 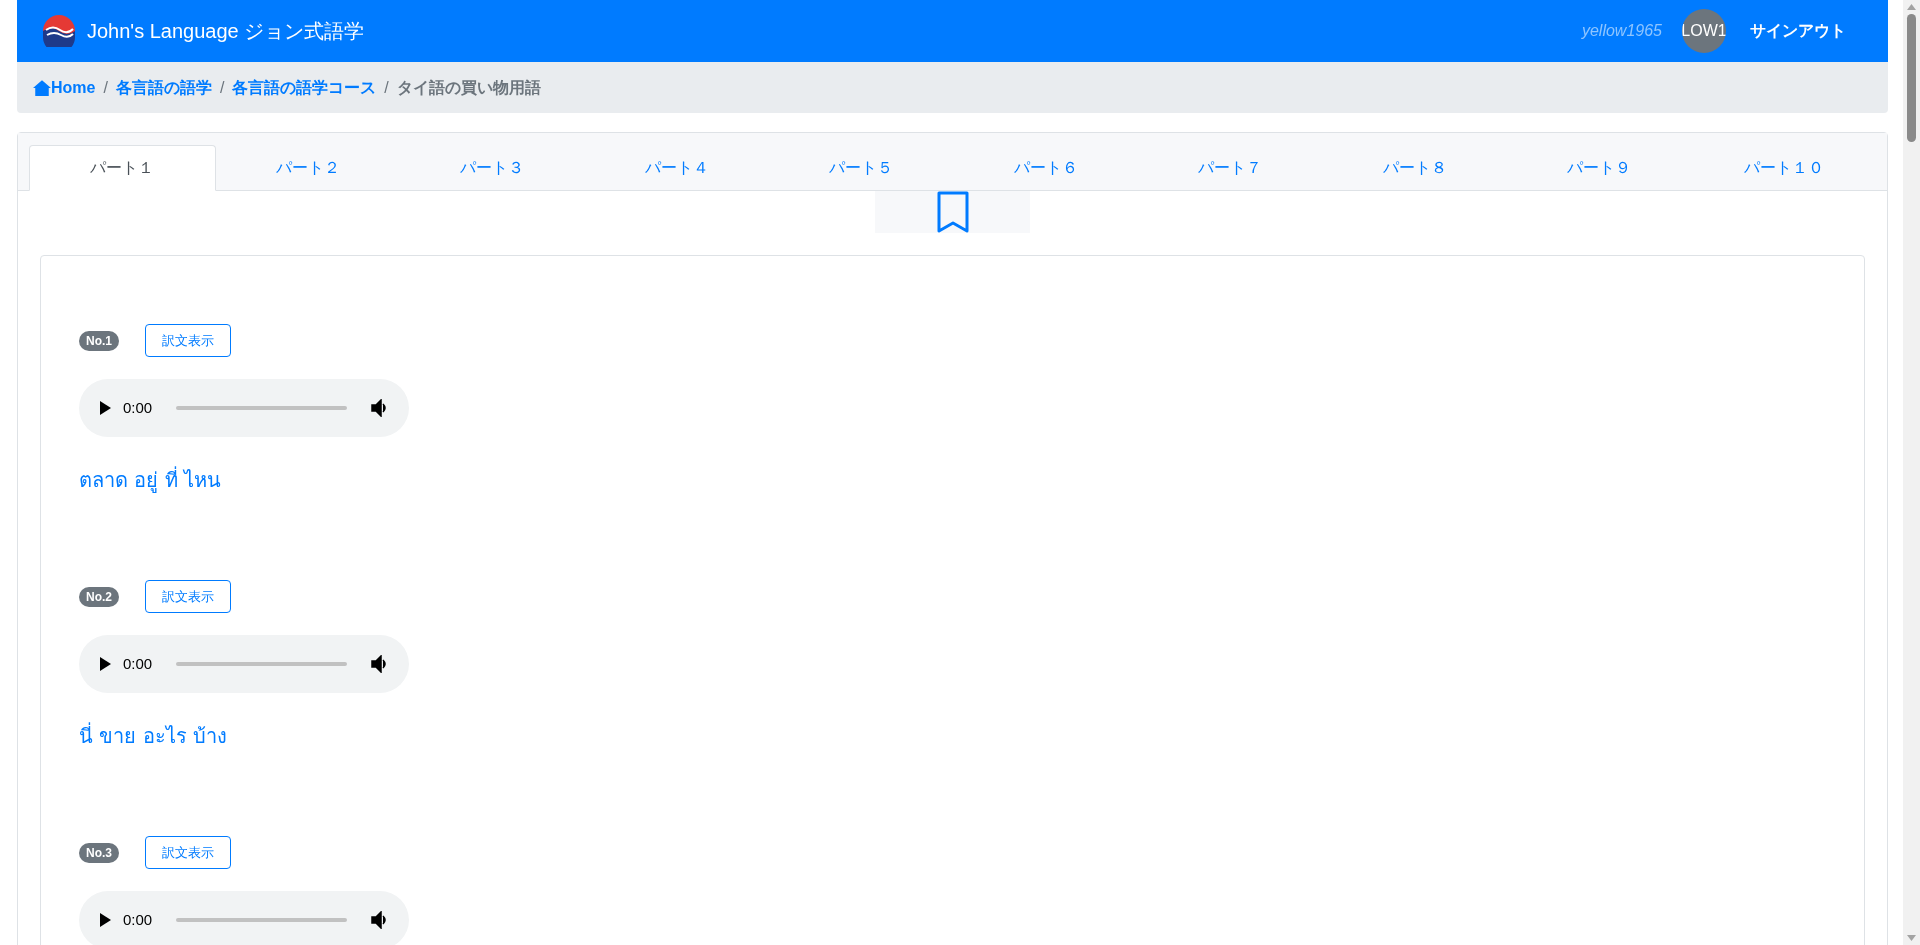 What do you see at coordinates (1414, 168) in the screenshot?
I see `part-tab: パート８` at bounding box center [1414, 168].